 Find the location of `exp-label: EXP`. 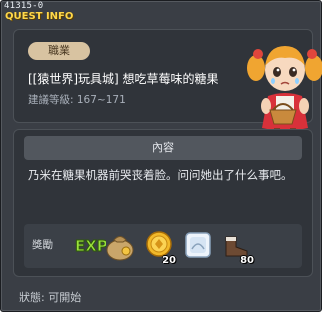

exp-label: EXP is located at coordinates (90, 246).